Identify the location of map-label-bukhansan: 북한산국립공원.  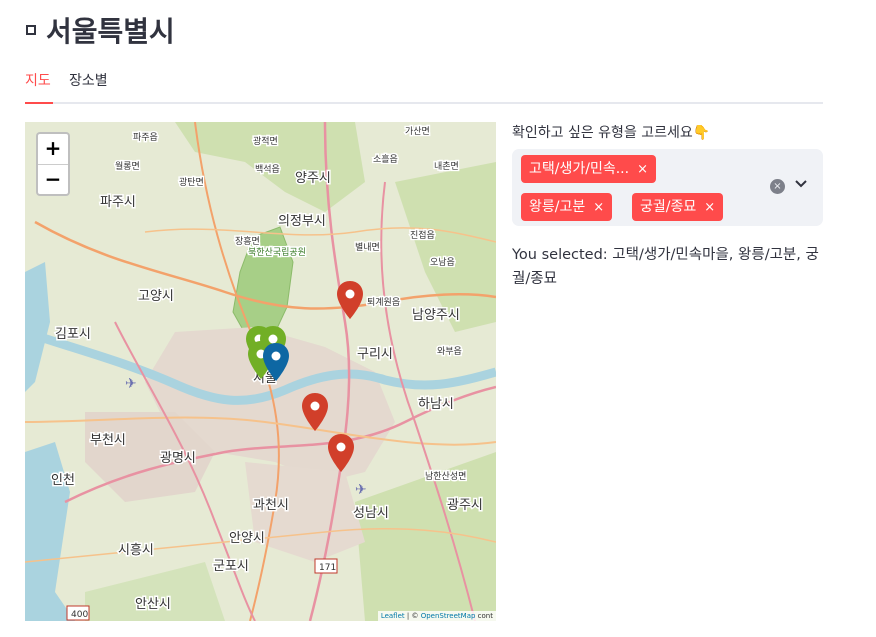
(277, 252).